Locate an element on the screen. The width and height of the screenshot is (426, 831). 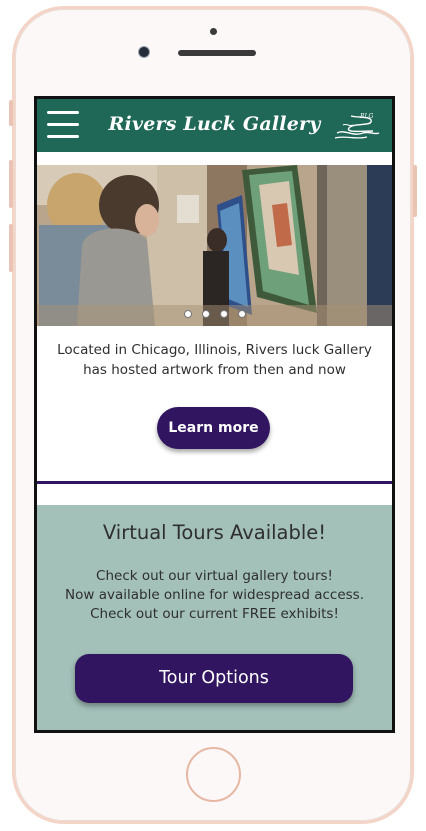
tours-heading: Virtual Tours Available! is located at coordinates (214, 532).